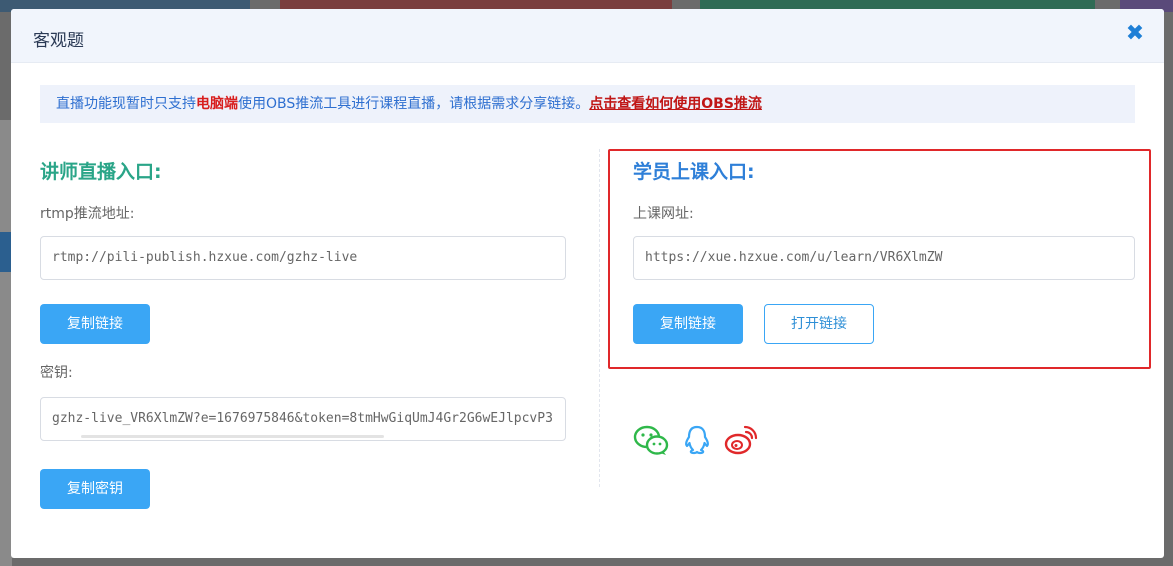 The image size is (1173, 566). I want to click on wechat-icon, so click(651, 440).